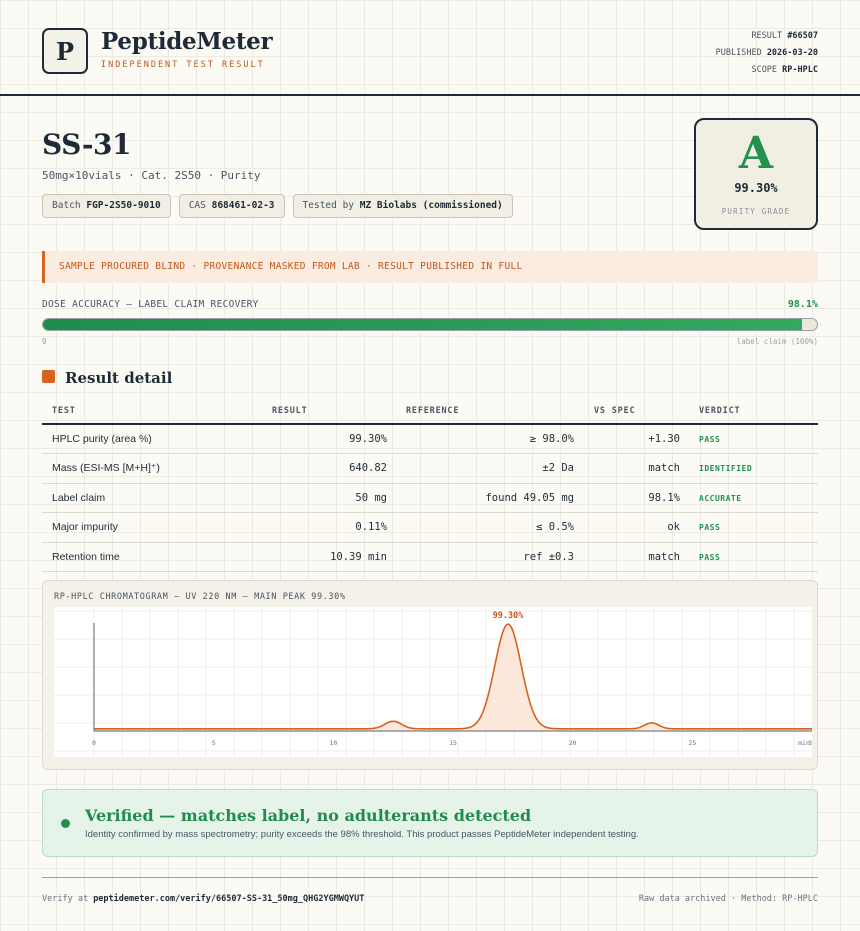  Describe the element at coordinates (94, 743) in the screenshot. I see `x-tick-label: 0` at that location.